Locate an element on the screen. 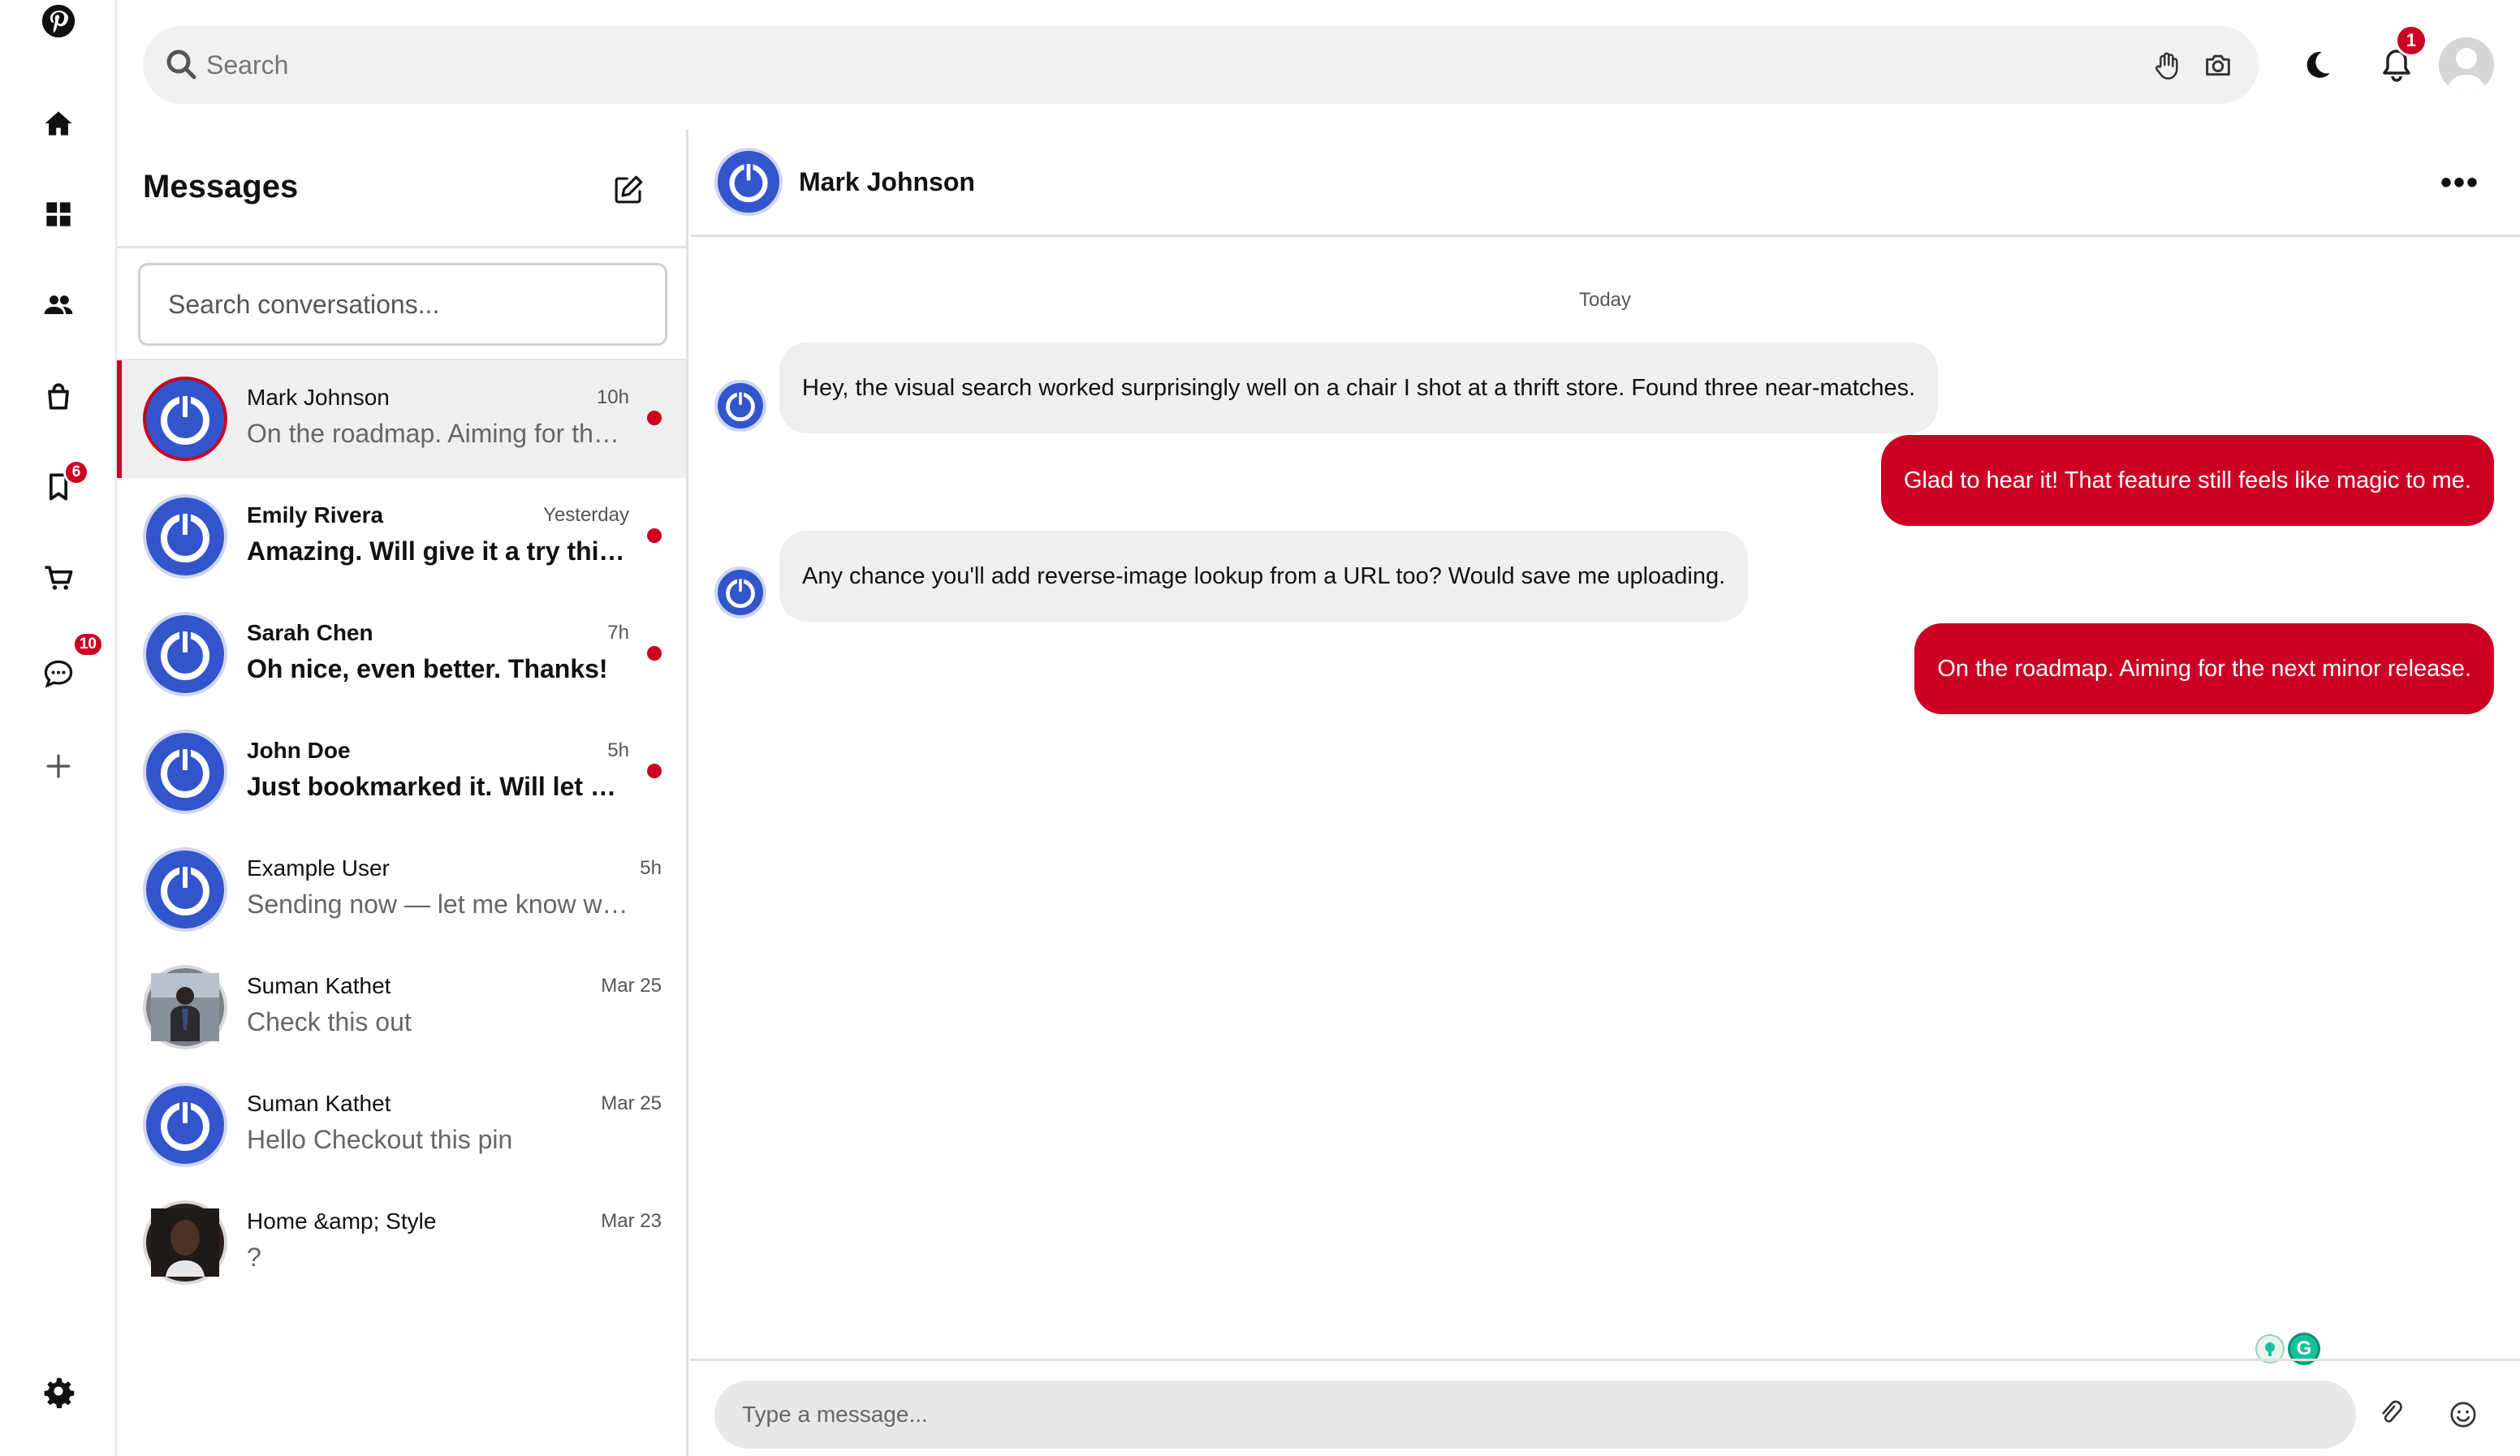 This screenshot has height=1456, width=2520. ellipsis-icon: ••• is located at coordinates (2460, 182).